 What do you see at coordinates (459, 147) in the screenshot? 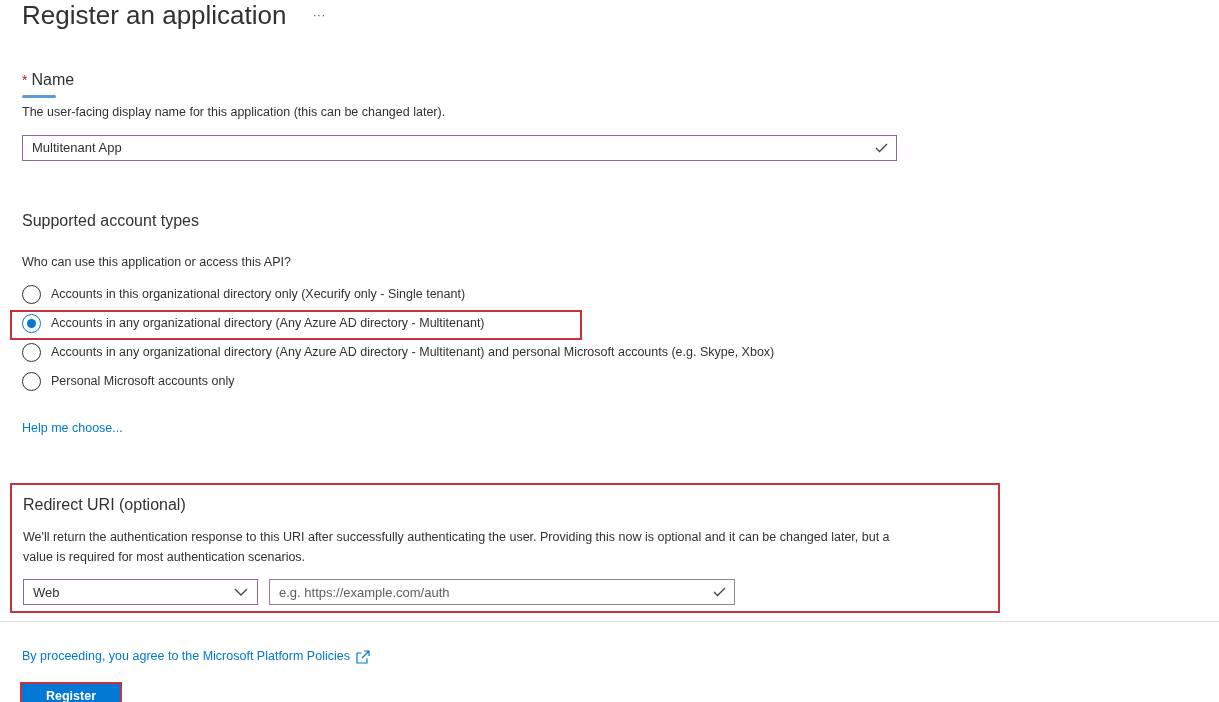
I see `name-input: Multitenant App` at bounding box center [459, 147].